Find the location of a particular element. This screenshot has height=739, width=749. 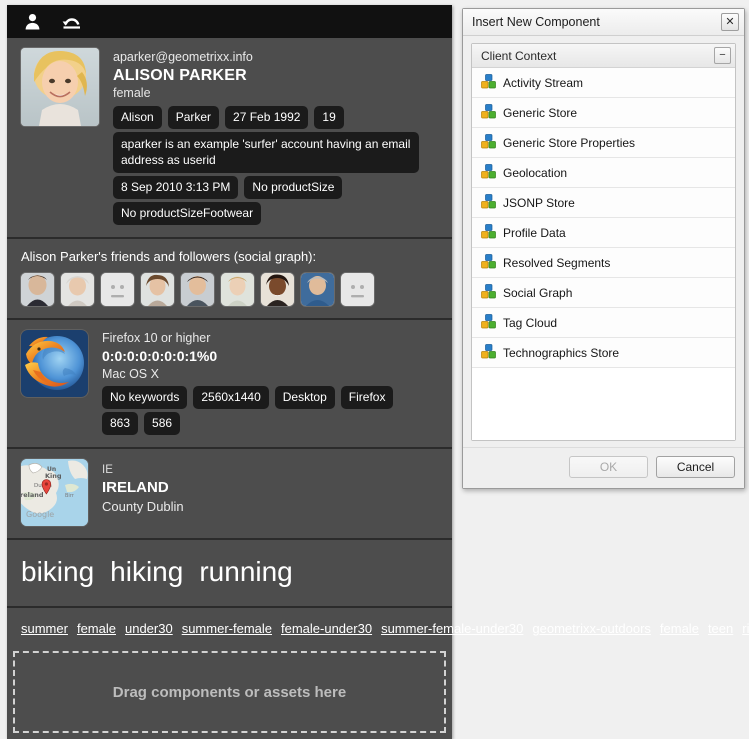

profile-pill: Alison is located at coordinates (137, 117).